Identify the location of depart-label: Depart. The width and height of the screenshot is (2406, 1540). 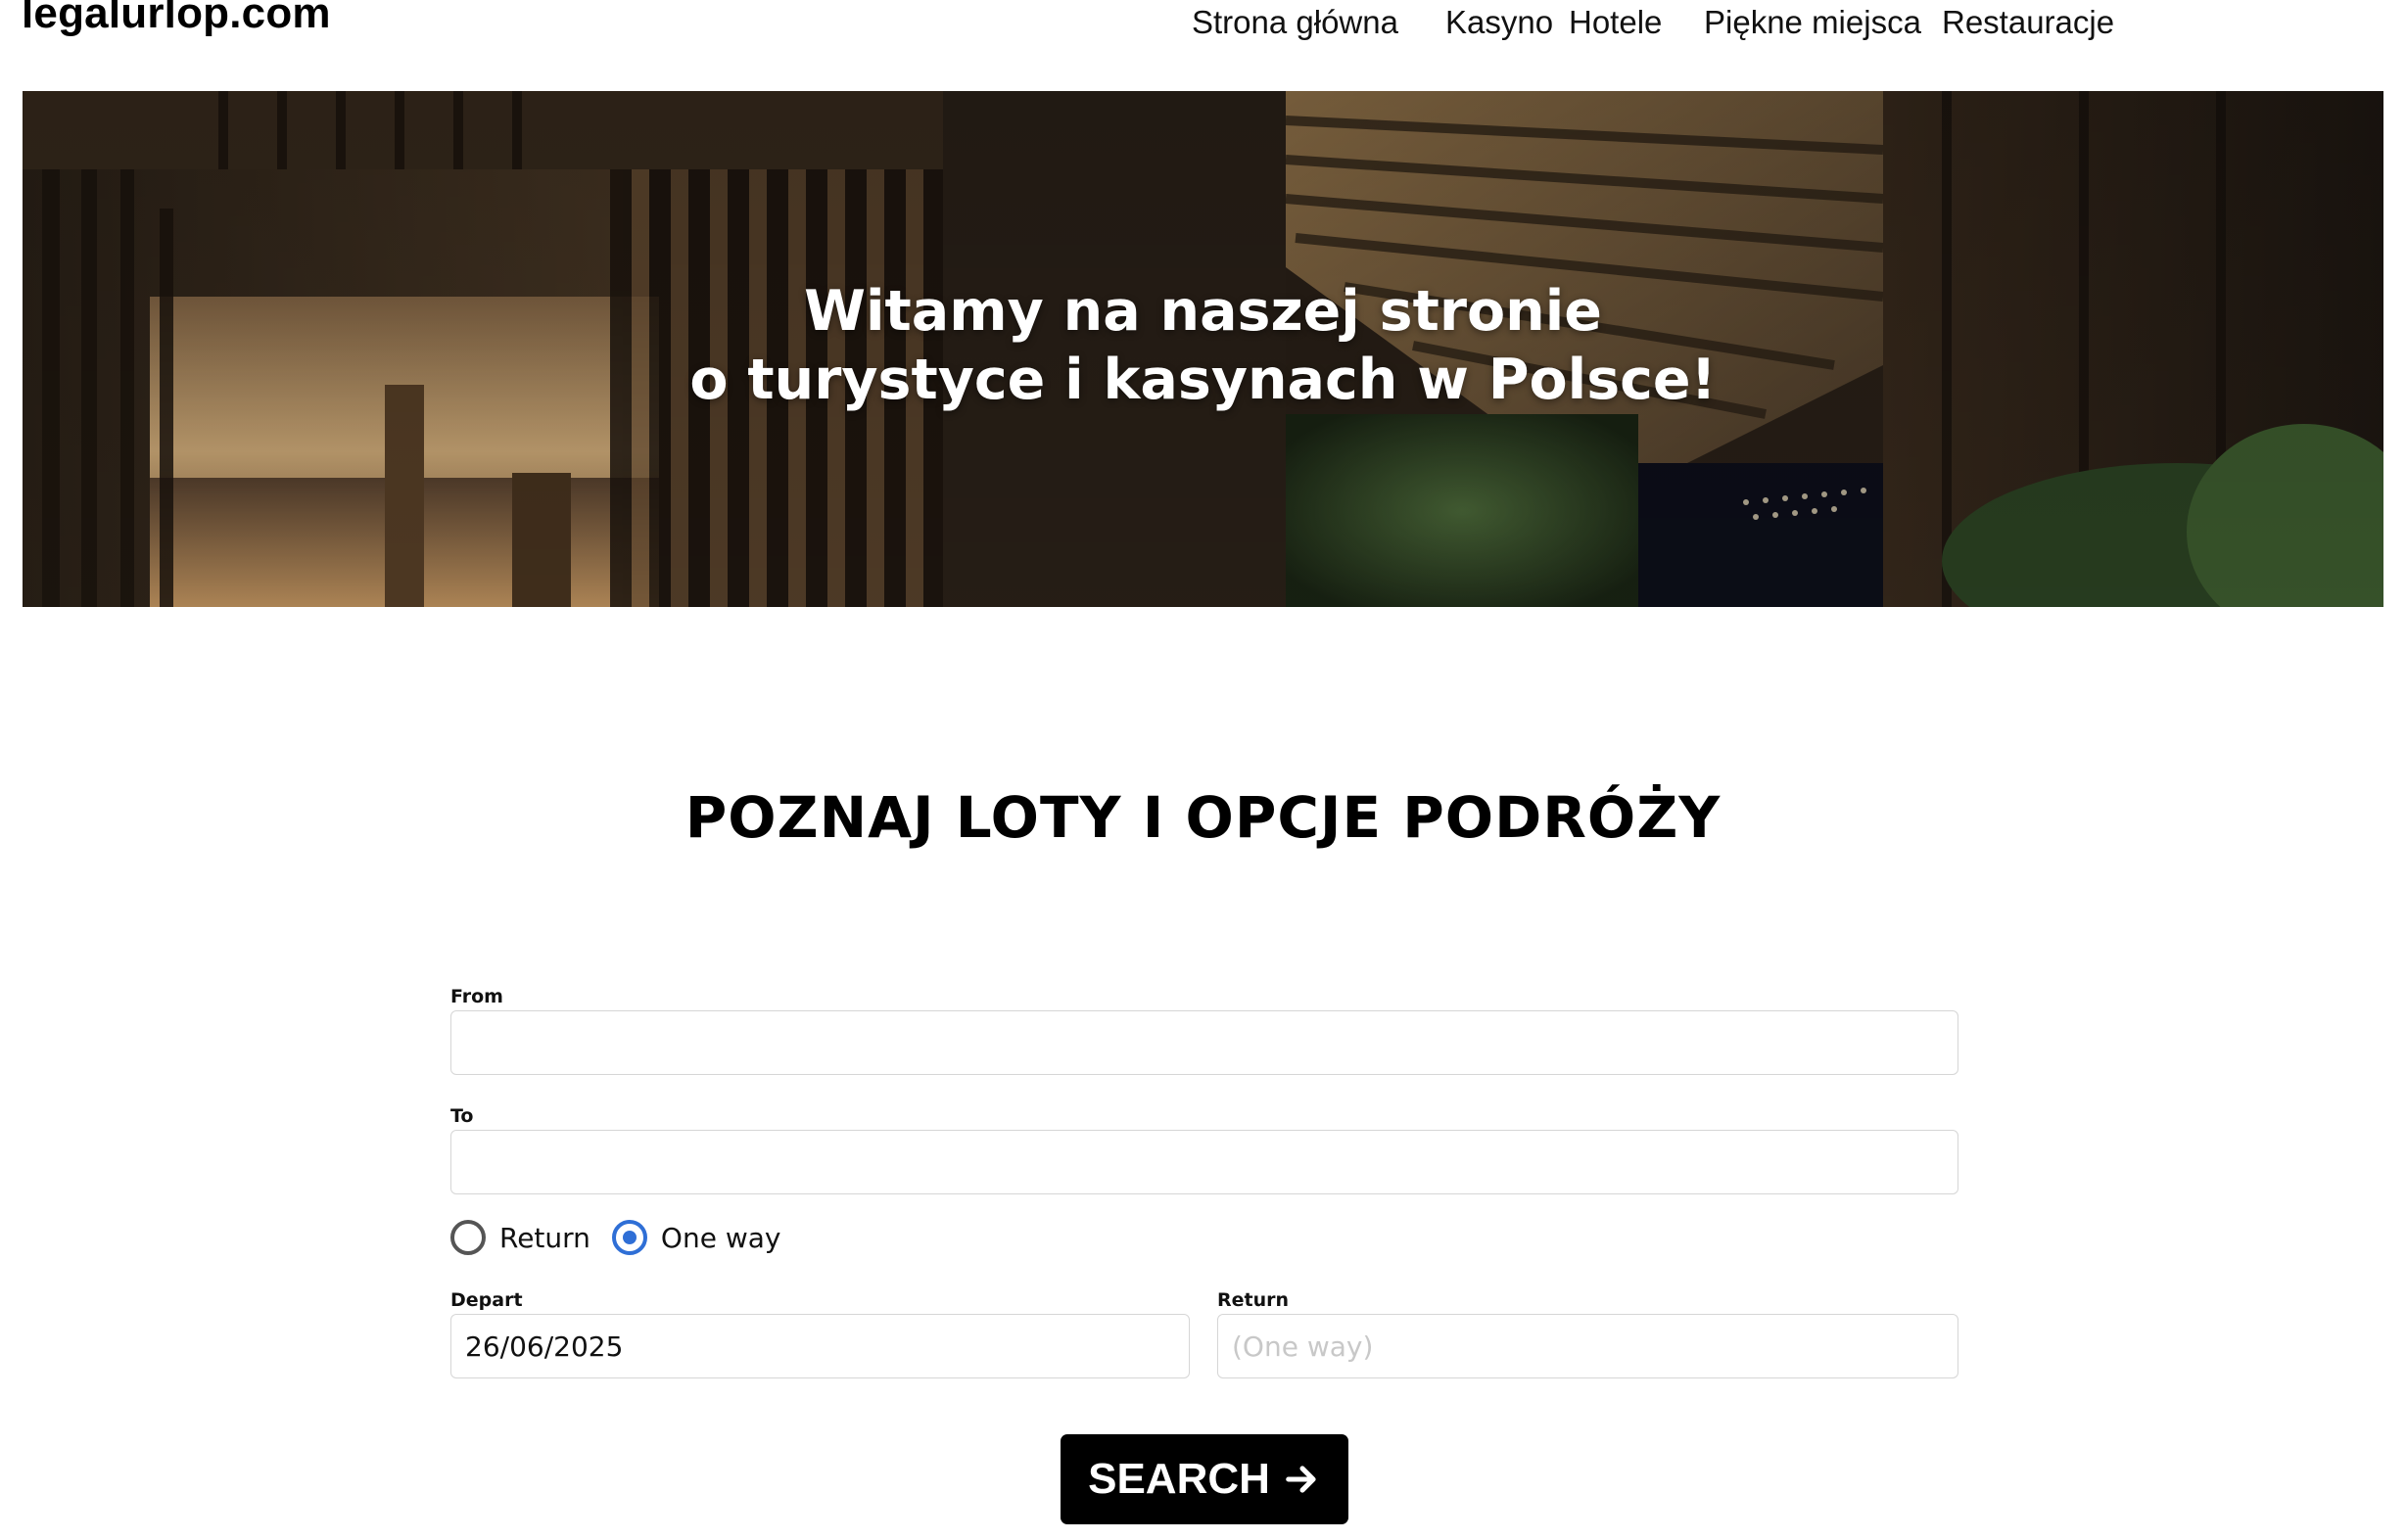
(486, 1300).